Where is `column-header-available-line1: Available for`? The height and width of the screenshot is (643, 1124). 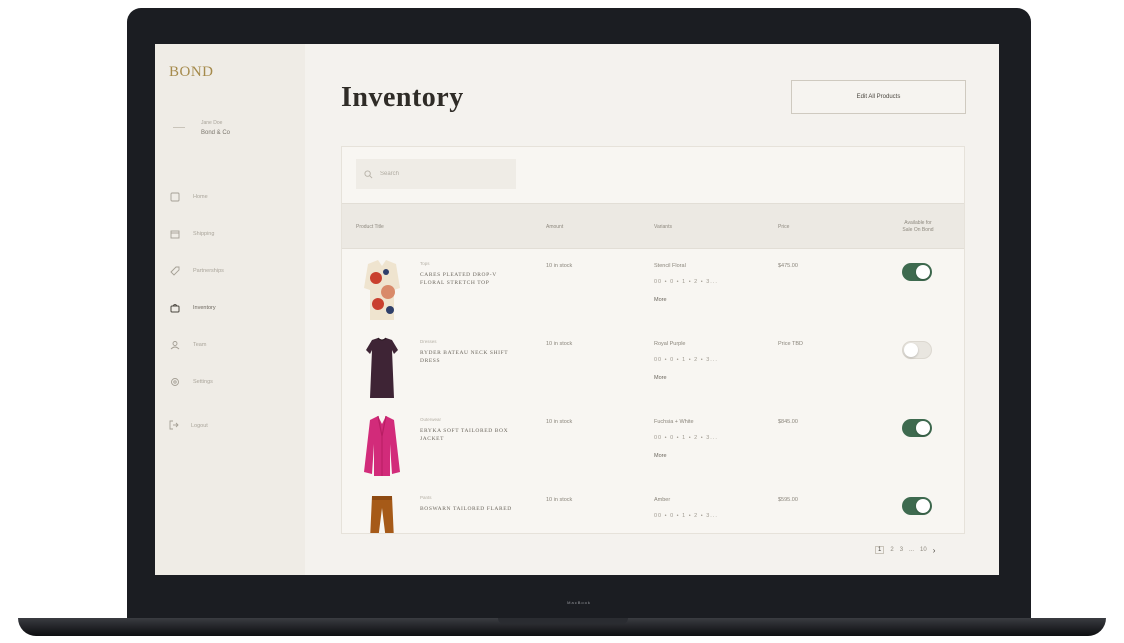 column-header-available-line1: Available for is located at coordinates (918, 223).